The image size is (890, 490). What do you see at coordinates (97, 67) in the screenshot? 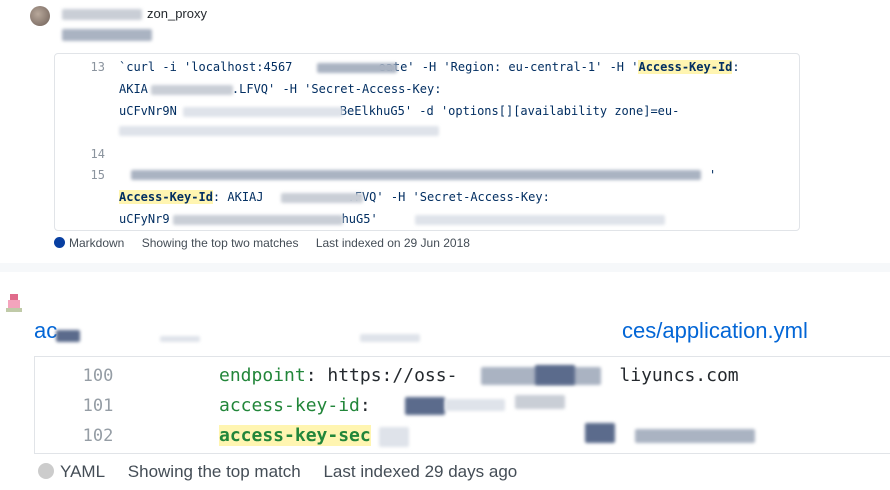
I see `line-number: 13` at bounding box center [97, 67].